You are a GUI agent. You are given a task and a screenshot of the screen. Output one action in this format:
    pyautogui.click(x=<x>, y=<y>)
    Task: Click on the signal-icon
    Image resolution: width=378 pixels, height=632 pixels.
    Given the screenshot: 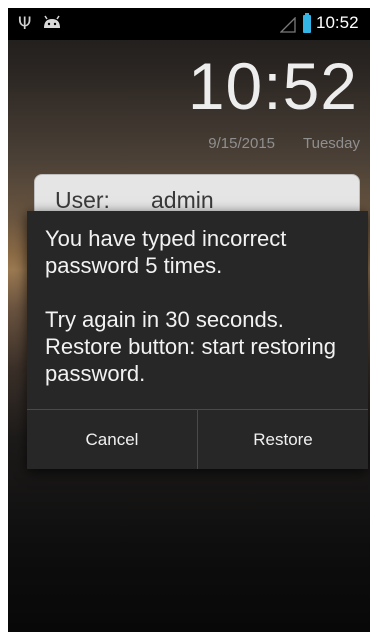 What is the action you would take?
    pyautogui.click(x=288, y=25)
    